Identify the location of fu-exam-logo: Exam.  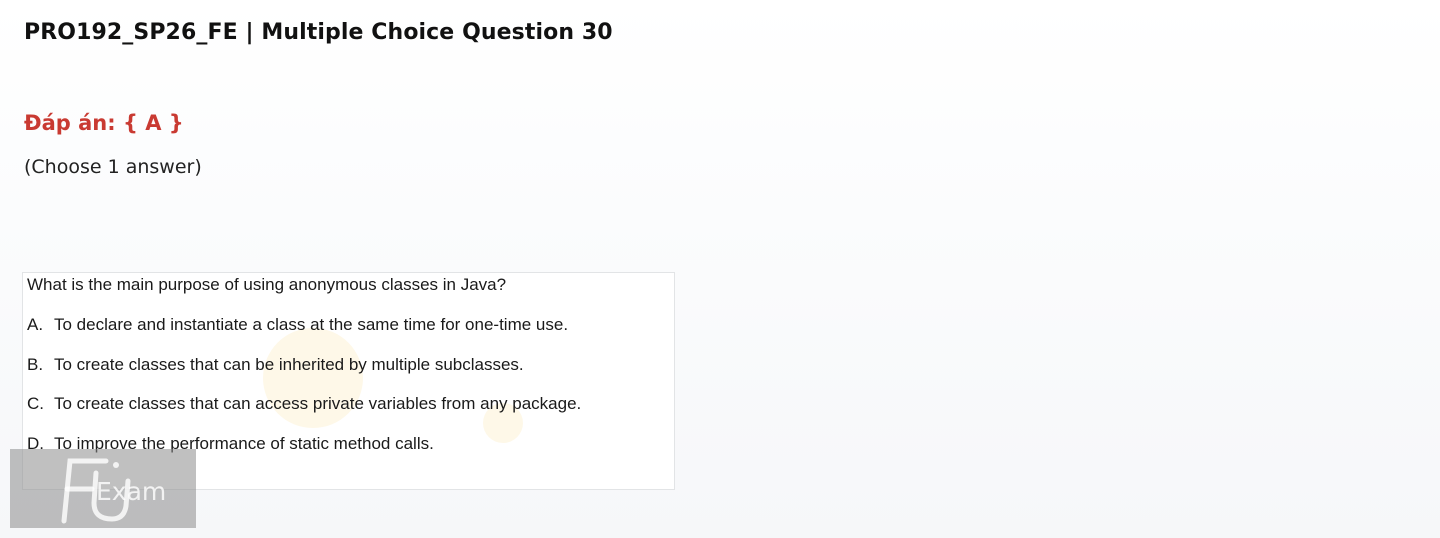
(103, 488).